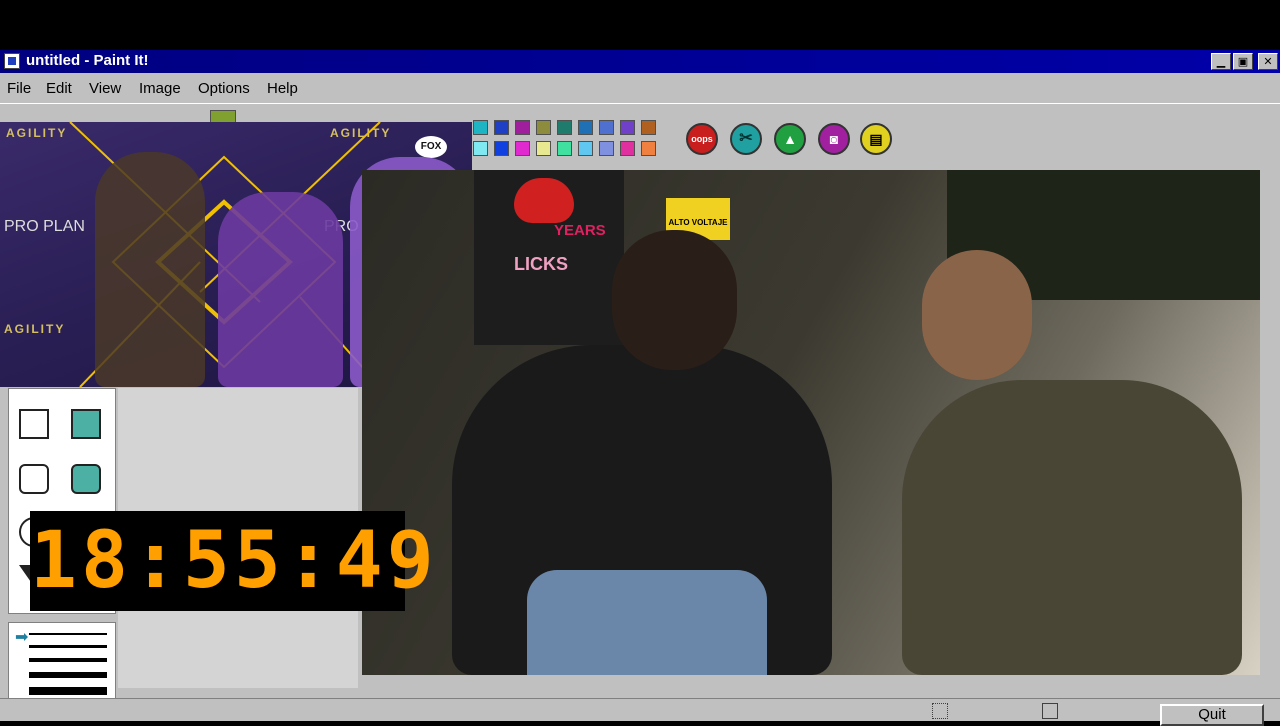 The width and height of the screenshot is (1280, 726). Describe the element at coordinates (86, 424) in the screenshot. I see `filled-rectangle-tool` at that location.